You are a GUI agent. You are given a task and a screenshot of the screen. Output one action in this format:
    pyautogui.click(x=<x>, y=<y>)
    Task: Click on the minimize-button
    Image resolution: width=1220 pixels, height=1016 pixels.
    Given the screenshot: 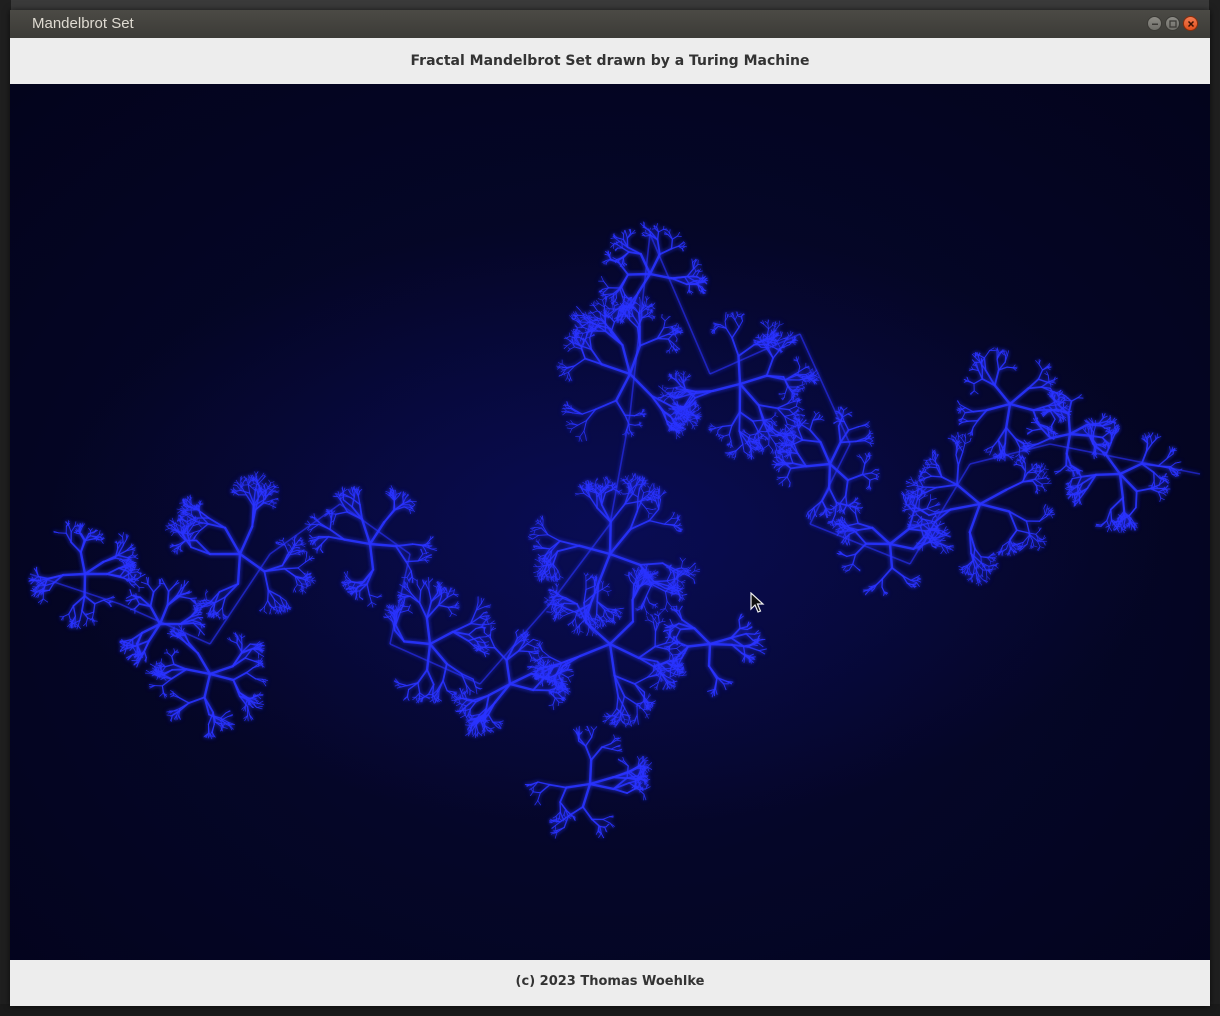 What is the action you would take?
    pyautogui.click(x=1154, y=23)
    